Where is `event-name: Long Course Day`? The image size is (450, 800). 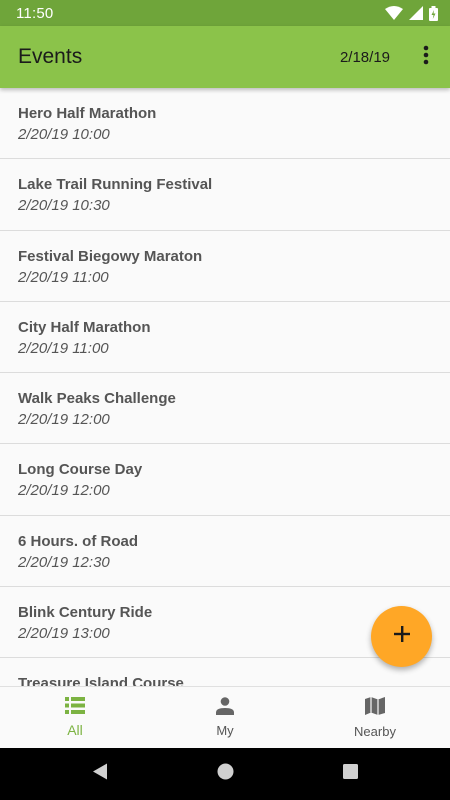
event-name: Long Course Day is located at coordinates (80, 470).